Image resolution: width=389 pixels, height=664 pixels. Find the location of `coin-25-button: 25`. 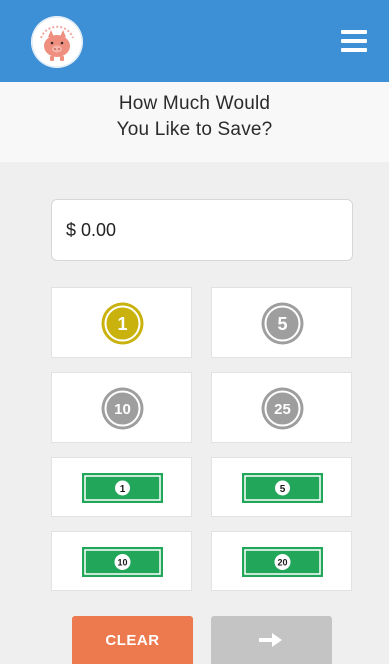

coin-25-button: 25 is located at coordinates (281, 407).